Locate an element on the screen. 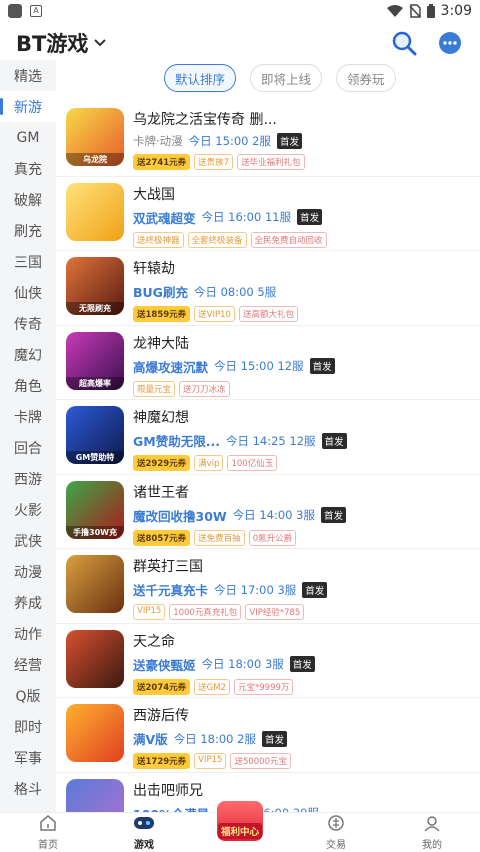 This screenshot has width=480, height=852. game-meta: 送千元真充卡 今日 17:00 3服 首发 is located at coordinates (301, 589).